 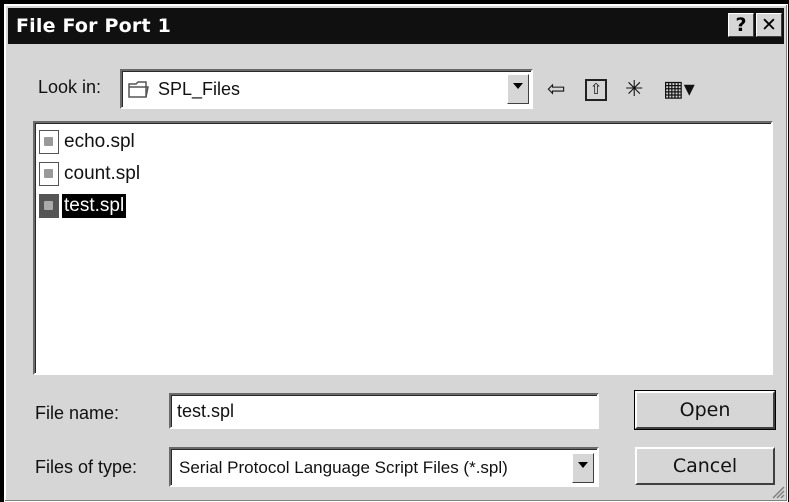 I want to click on folder-icon, so click(x=138, y=89).